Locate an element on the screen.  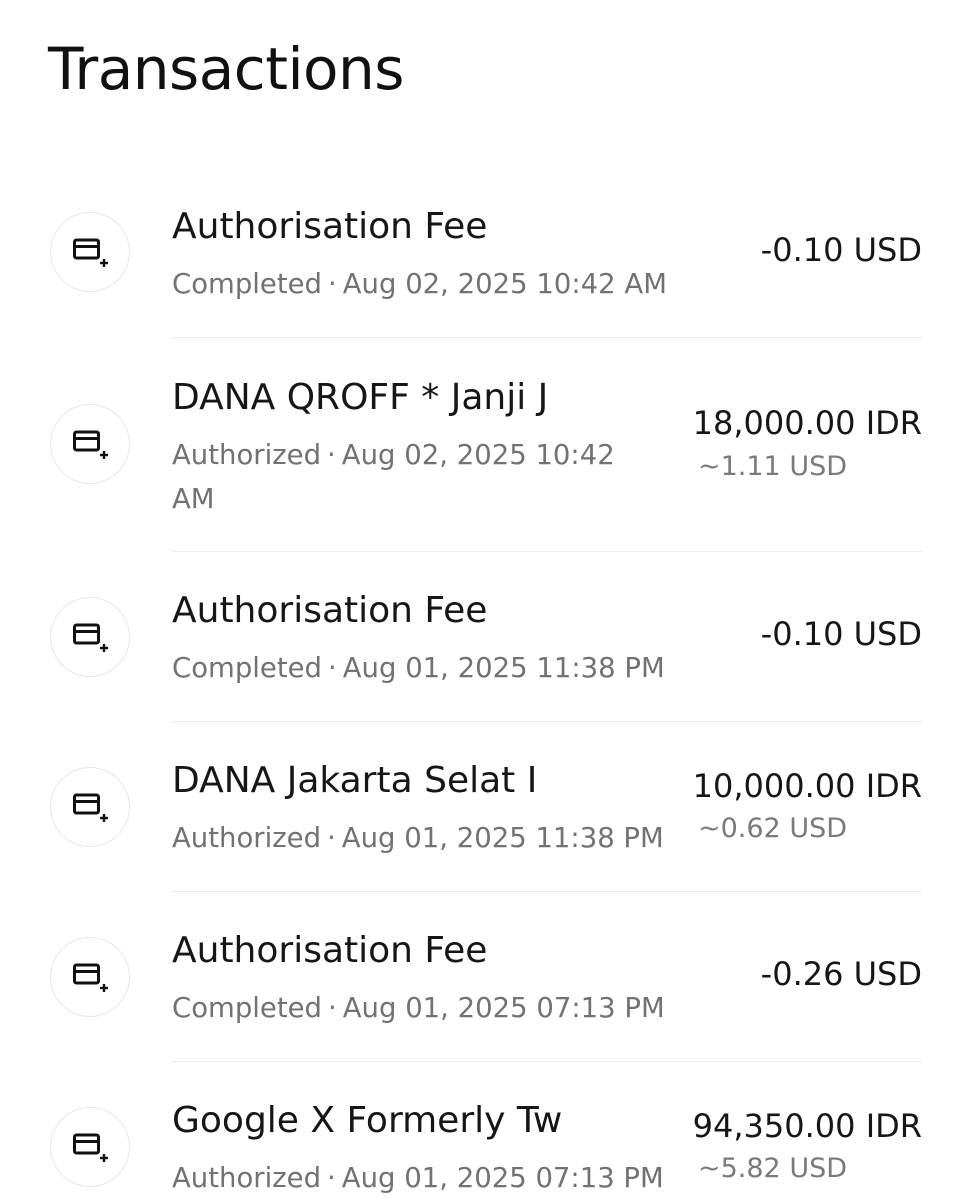
transaction-meta: Completed · Aug 01, 2025 11:38 PM is located at coordinates (432, 668).